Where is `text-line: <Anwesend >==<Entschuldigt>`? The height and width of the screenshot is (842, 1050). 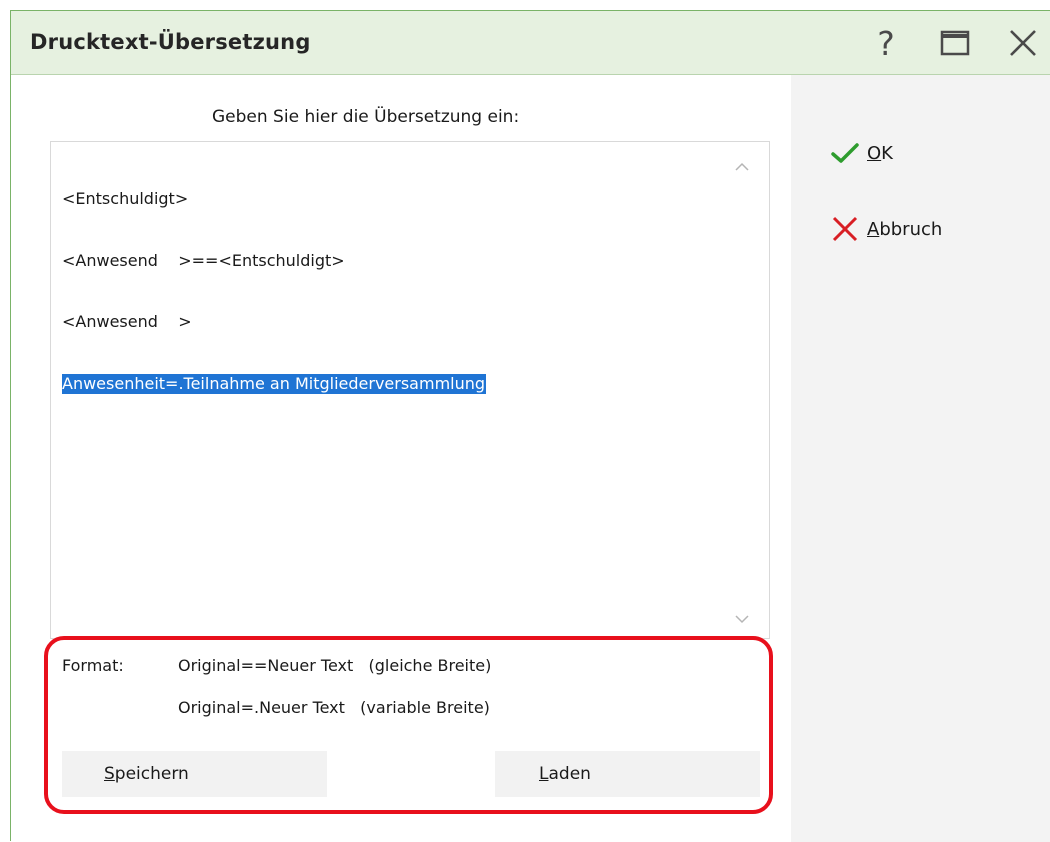 text-line: <Anwesend >==<Entschuldigt> is located at coordinates (203, 260).